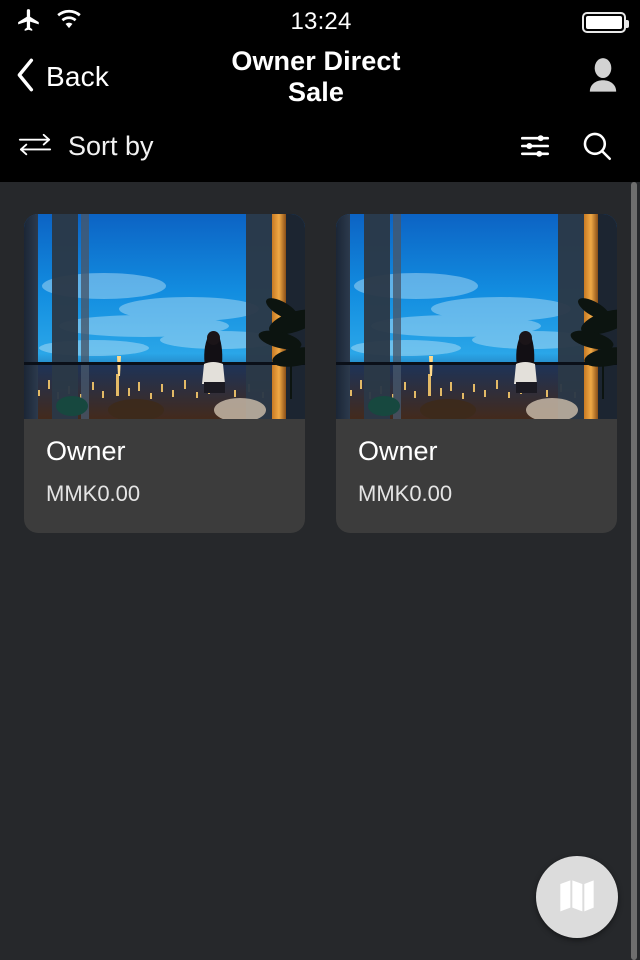 The height and width of the screenshot is (960, 640). Describe the element at coordinates (316, 76) in the screenshot. I see `page-title: Owner Direct Sale` at that location.